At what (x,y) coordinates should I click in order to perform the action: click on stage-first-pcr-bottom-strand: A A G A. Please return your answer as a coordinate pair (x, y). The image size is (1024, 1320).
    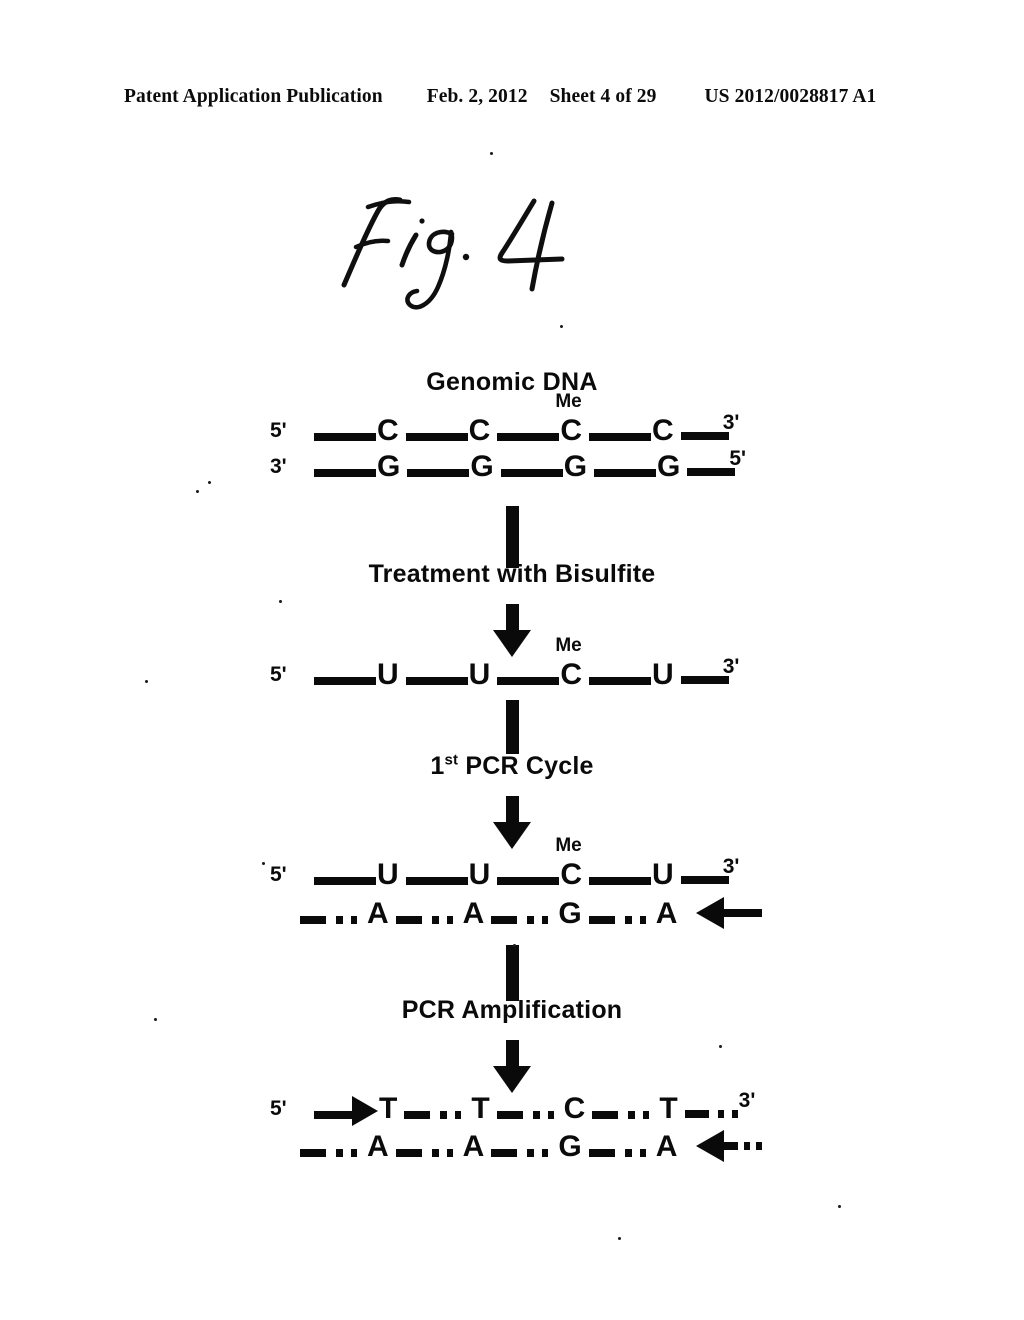
    Looking at the image, I should click on (531, 914).